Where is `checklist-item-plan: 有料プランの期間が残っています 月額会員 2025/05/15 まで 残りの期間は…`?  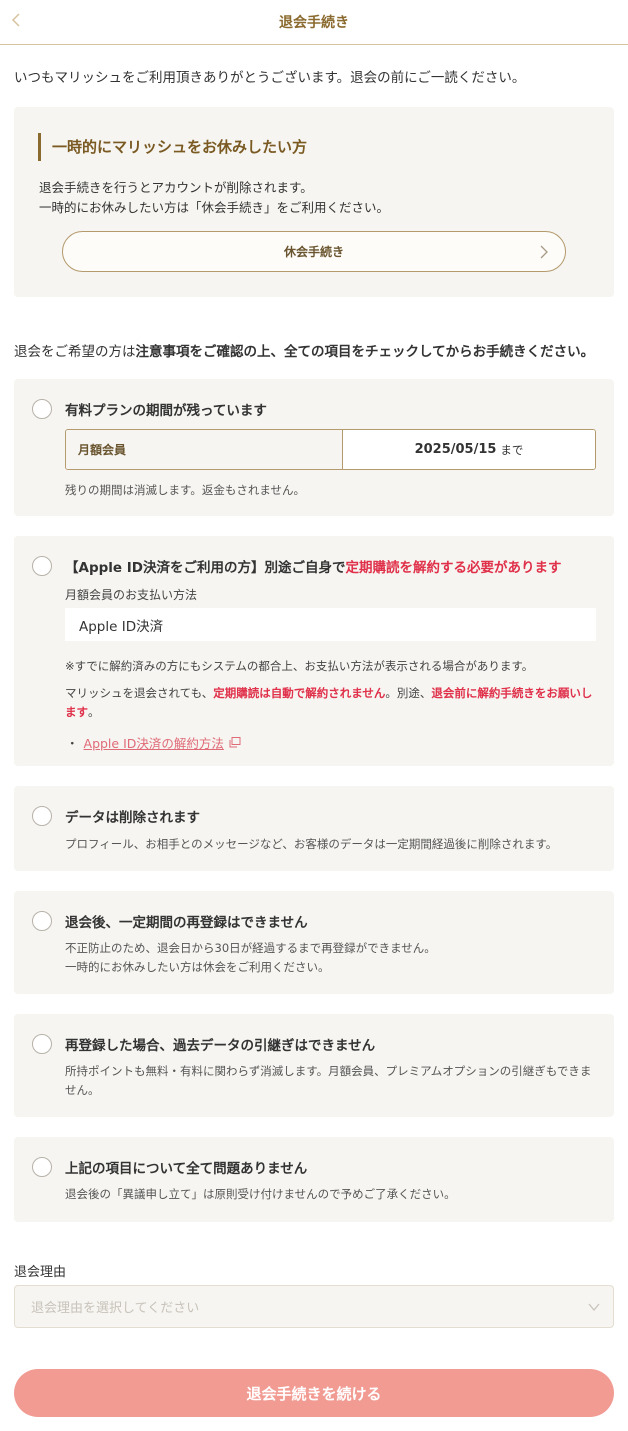
checklist-item-plan: 有料プランの期間が残っています 月額会員 2025/05/15 まで 残りの期間は… is located at coordinates (314, 447).